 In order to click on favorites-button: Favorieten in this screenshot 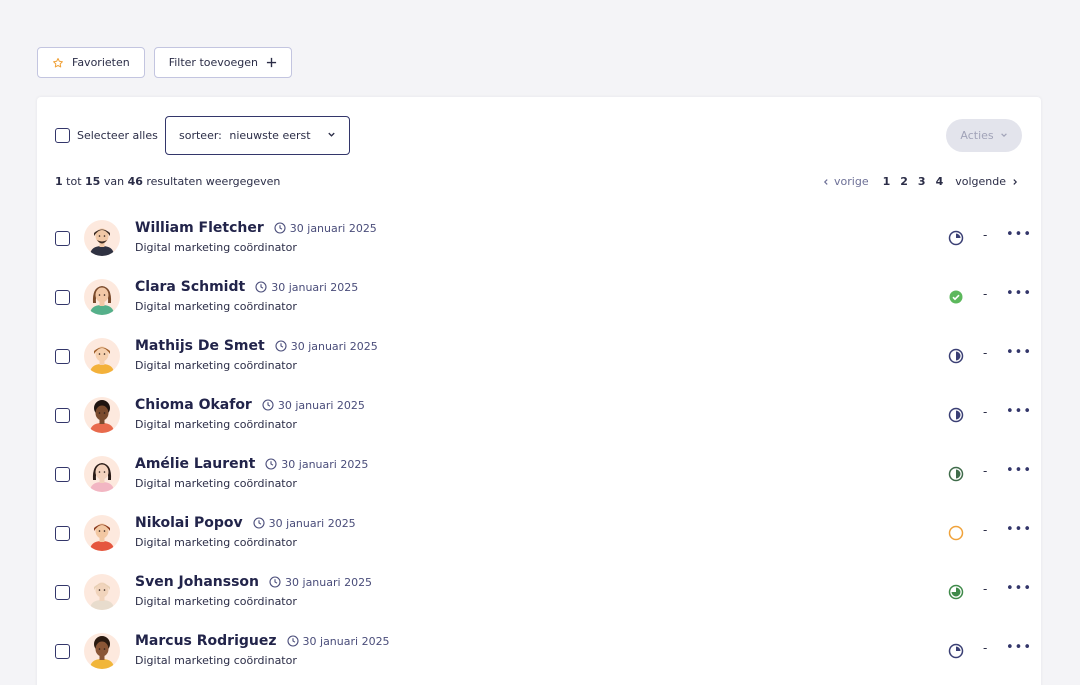, I will do `click(91, 62)`.